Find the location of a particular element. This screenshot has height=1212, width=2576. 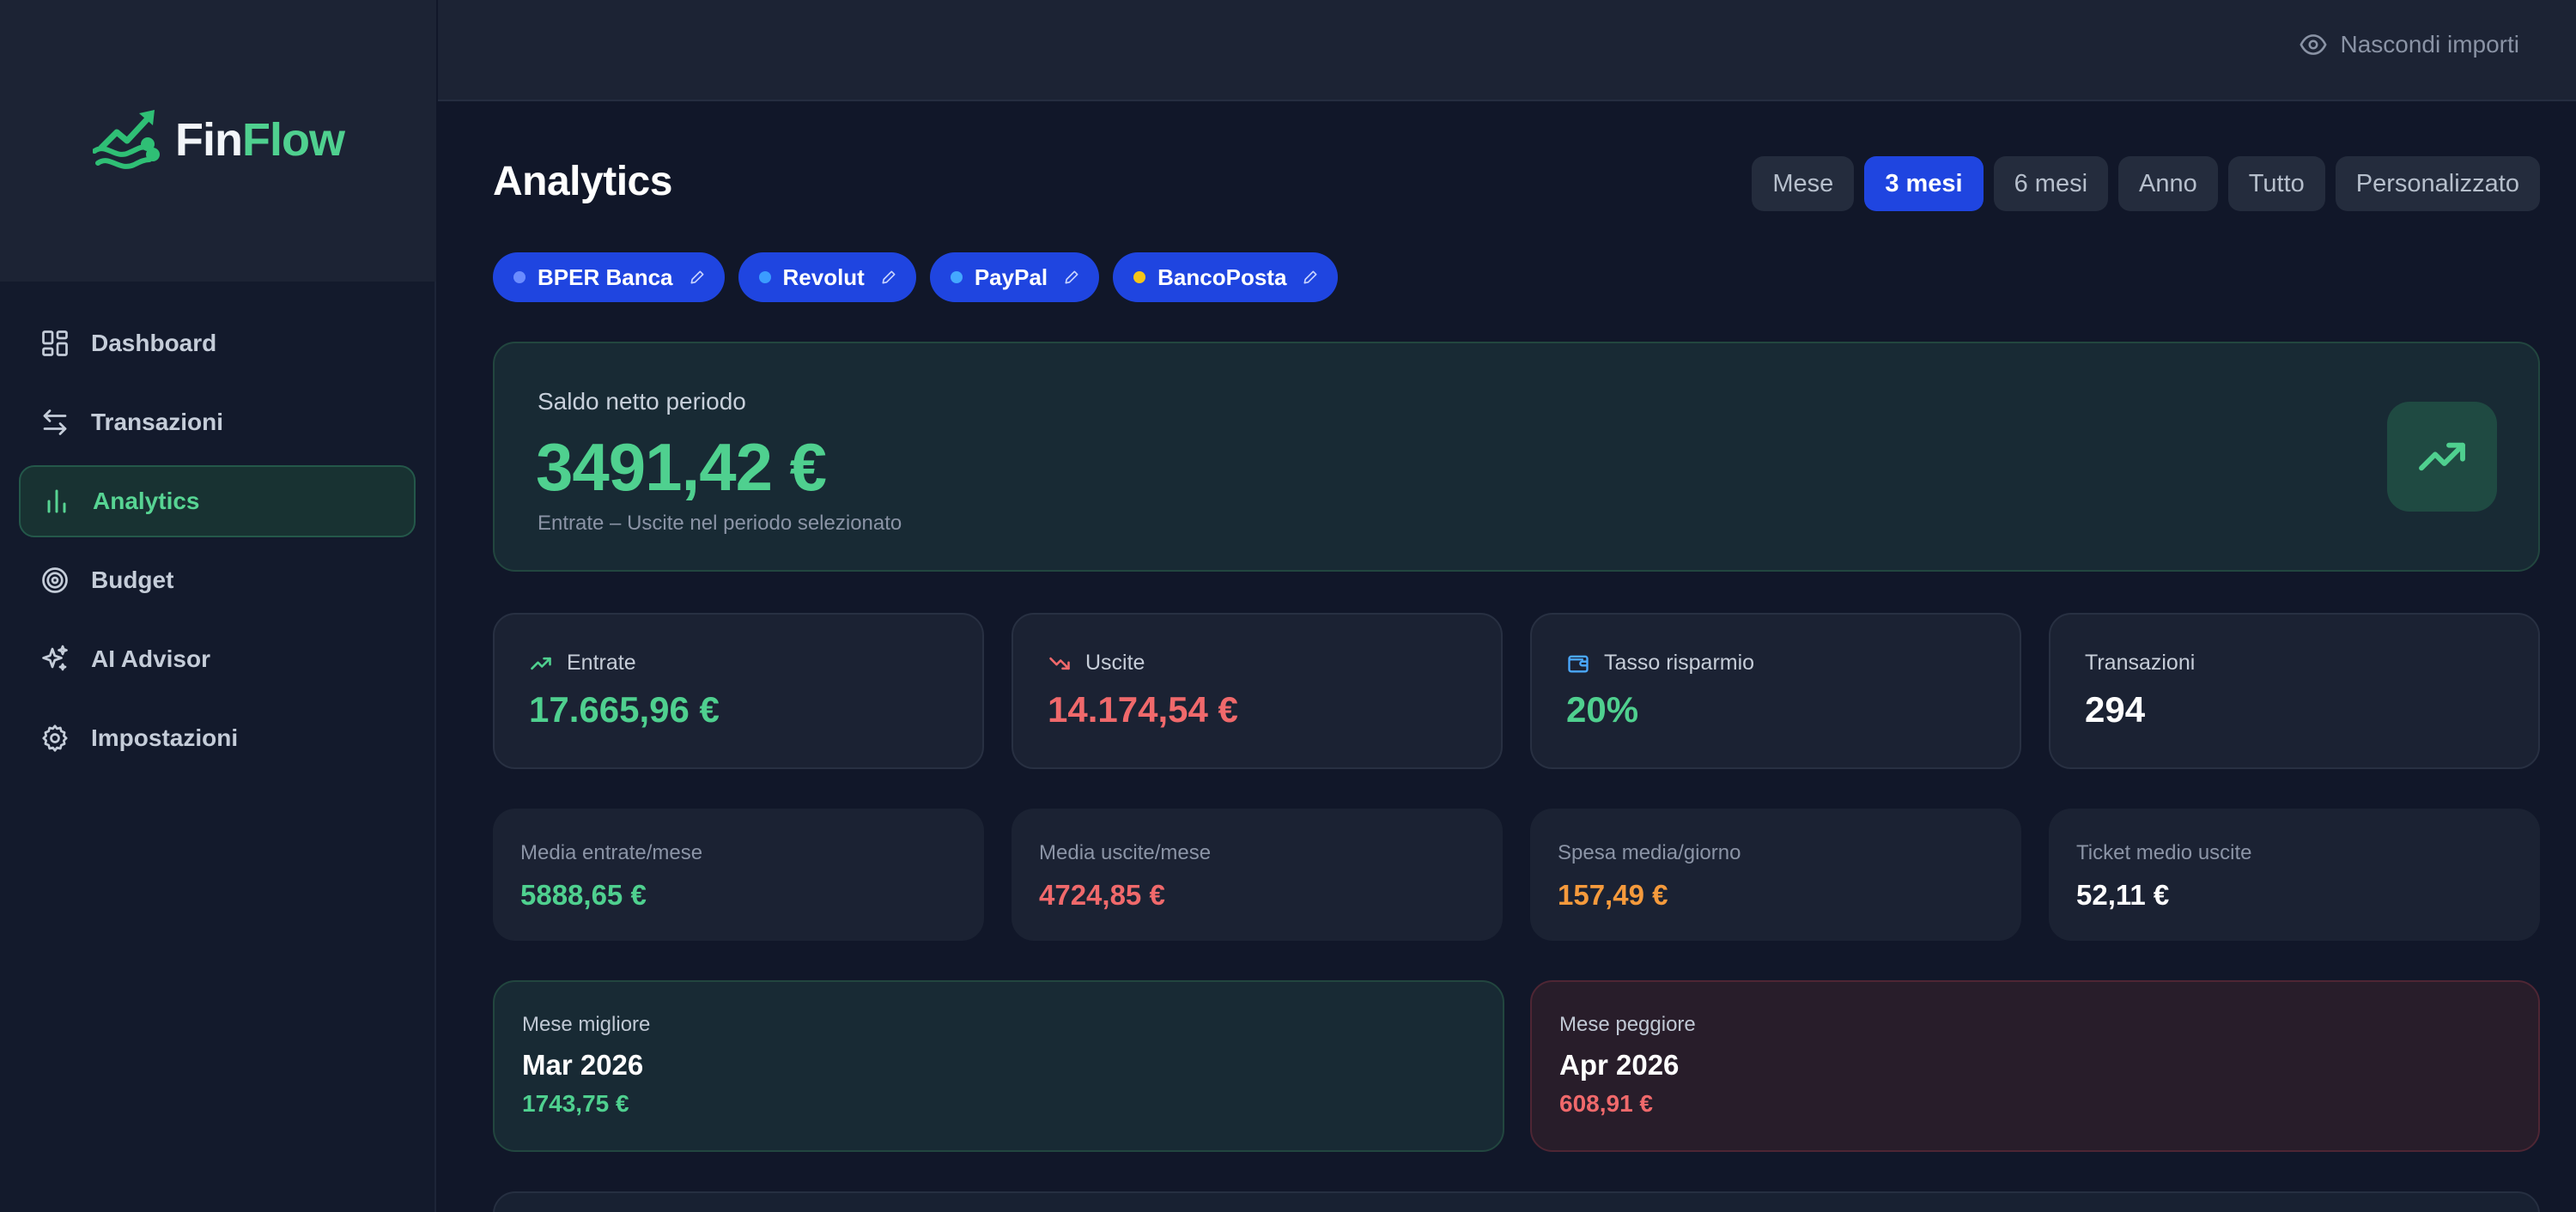

account-chip-bancoposta: BancoPosta is located at coordinates (1226, 277).